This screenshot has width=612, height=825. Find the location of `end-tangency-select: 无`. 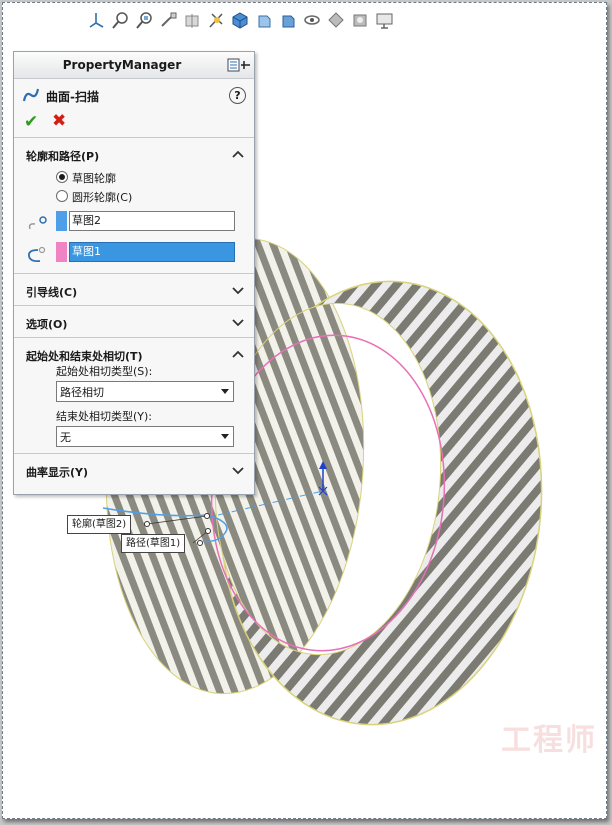

end-tangency-select: 无 is located at coordinates (145, 436).